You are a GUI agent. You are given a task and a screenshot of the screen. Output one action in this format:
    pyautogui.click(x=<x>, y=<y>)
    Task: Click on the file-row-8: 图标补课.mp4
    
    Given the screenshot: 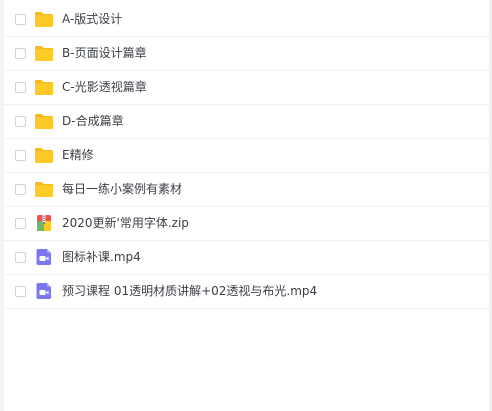 What is the action you would take?
    pyautogui.click(x=246, y=258)
    